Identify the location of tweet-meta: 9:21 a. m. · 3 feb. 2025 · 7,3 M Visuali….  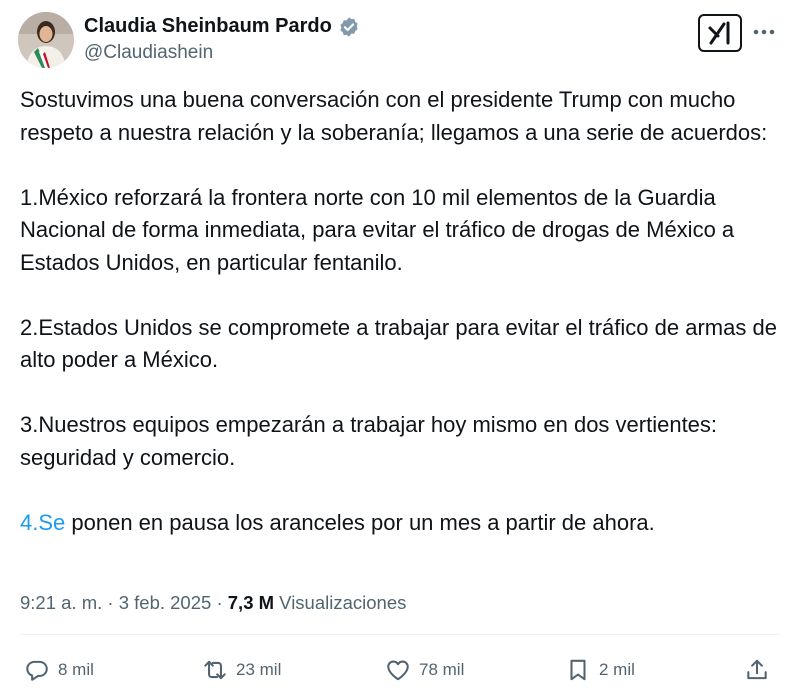
(213, 603).